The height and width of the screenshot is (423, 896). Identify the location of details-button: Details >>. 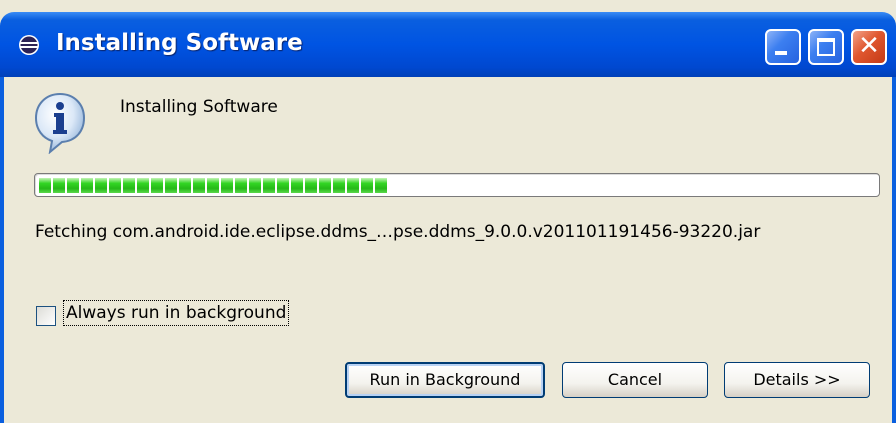
(797, 380).